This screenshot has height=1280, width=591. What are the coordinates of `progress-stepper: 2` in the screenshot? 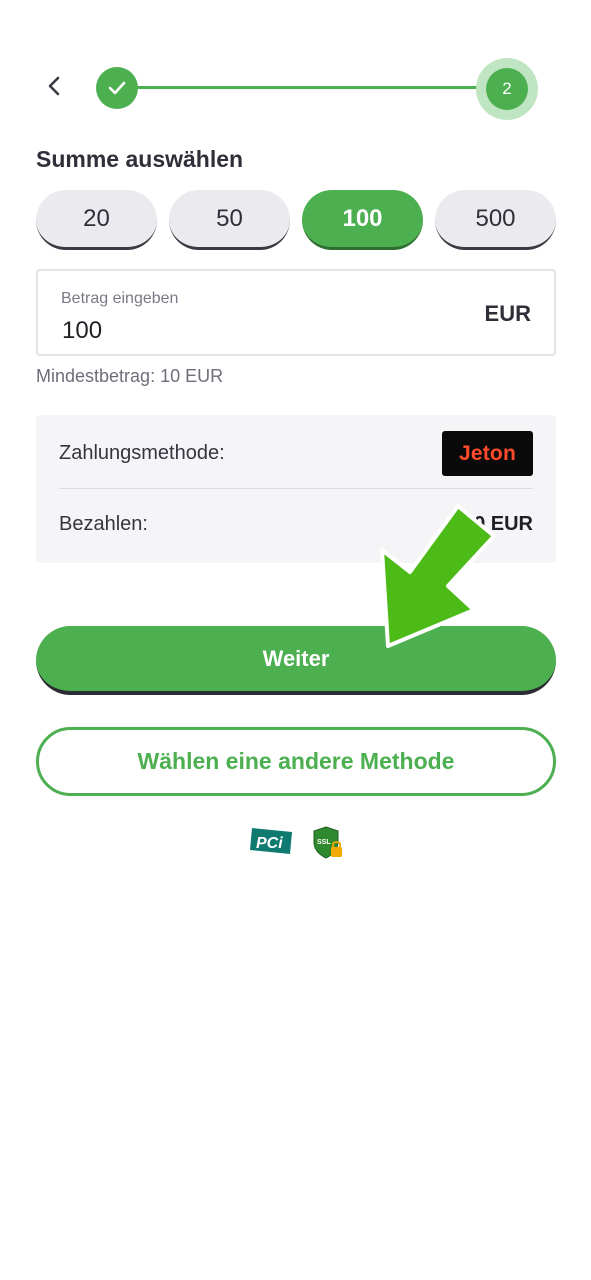 It's located at (295, 89).